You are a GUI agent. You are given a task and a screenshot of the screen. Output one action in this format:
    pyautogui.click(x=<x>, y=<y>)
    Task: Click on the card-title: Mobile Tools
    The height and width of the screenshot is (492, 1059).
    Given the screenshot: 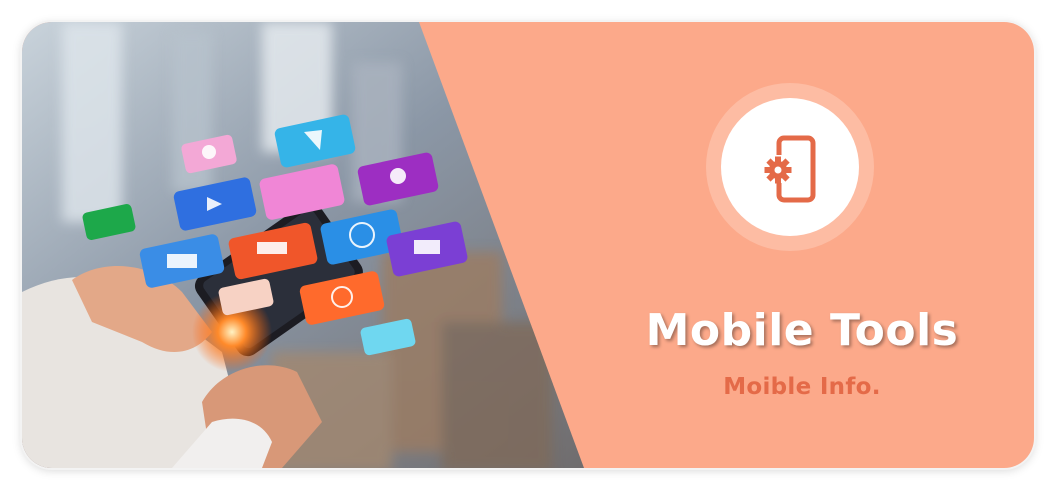 What is the action you would take?
    pyautogui.click(x=802, y=330)
    